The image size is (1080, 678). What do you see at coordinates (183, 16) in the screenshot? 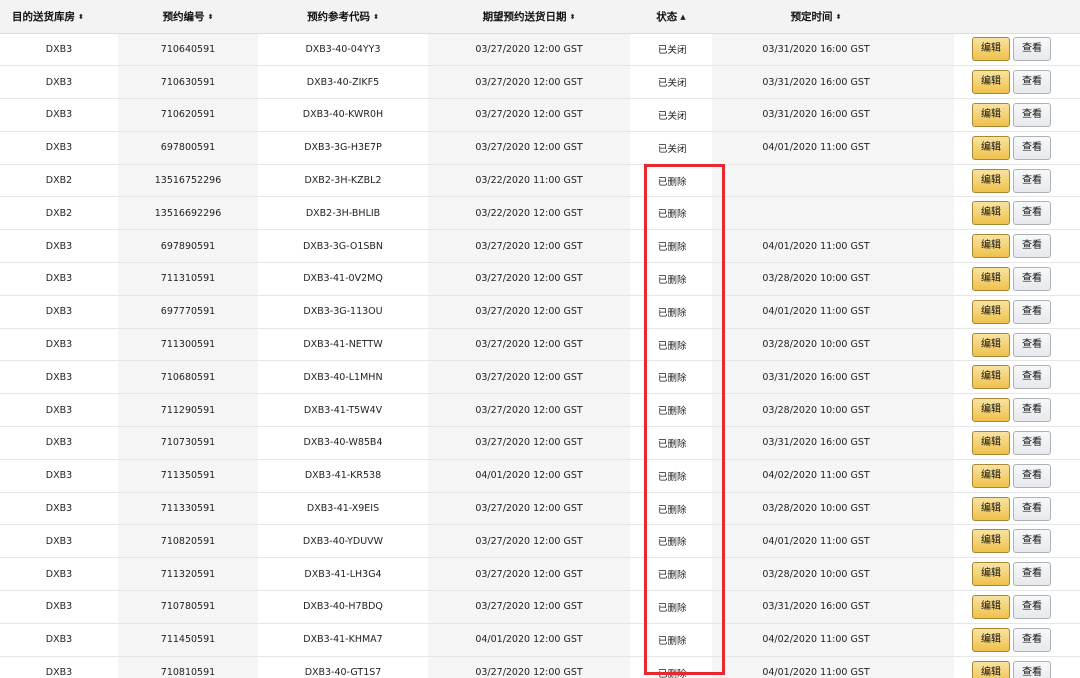
I see `header-appointment-id-label: 预约编号` at bounding box center [183, 16].